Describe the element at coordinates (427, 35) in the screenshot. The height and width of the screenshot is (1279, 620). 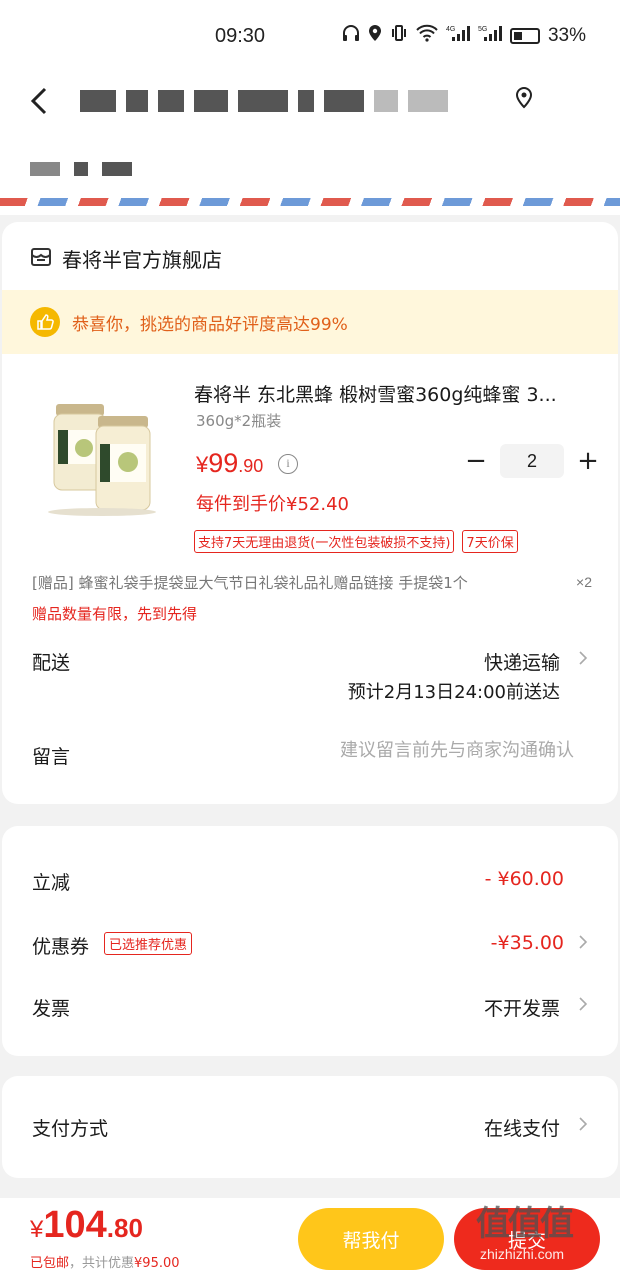
I see `wifi-icon` at that location.